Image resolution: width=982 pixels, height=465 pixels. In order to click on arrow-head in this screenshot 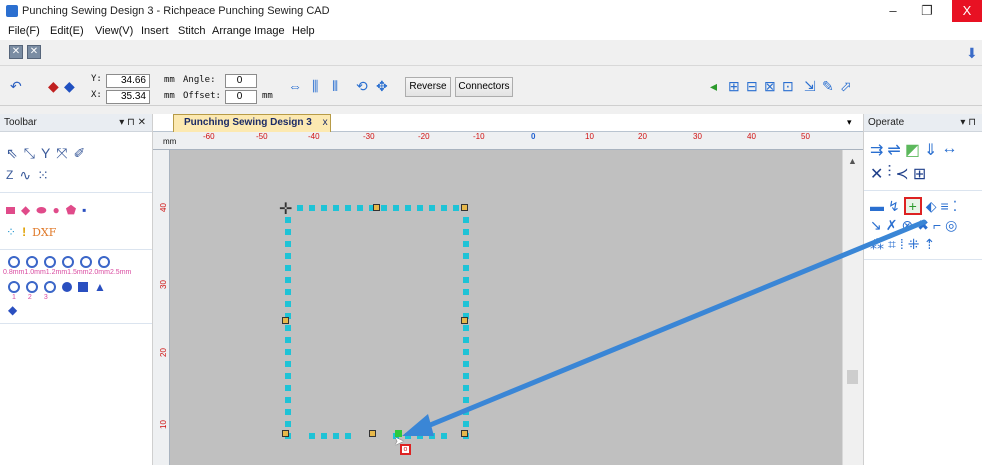, I will do `click(418, 425)`.